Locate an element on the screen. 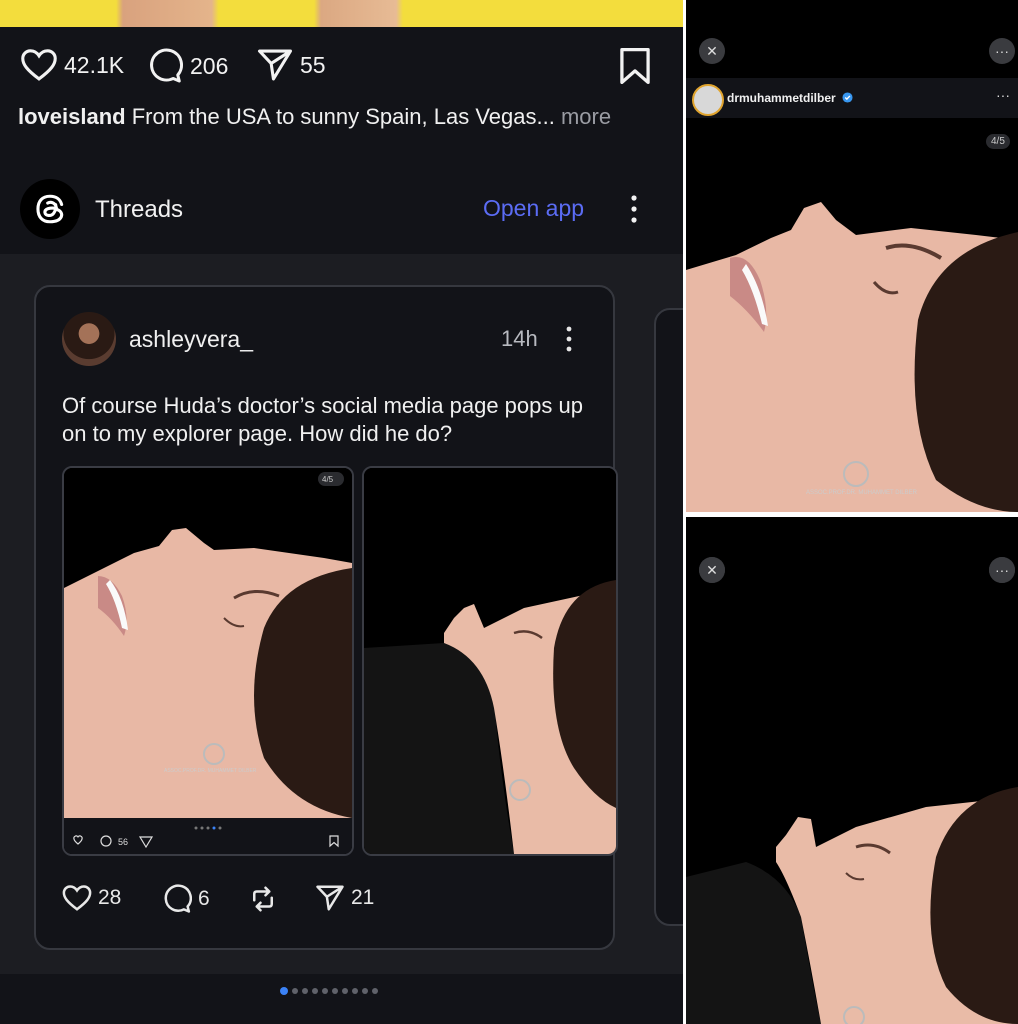 This screenshot has height=1024, width=1018. image-counter: 4/5 is located at coordinates (998, 141).